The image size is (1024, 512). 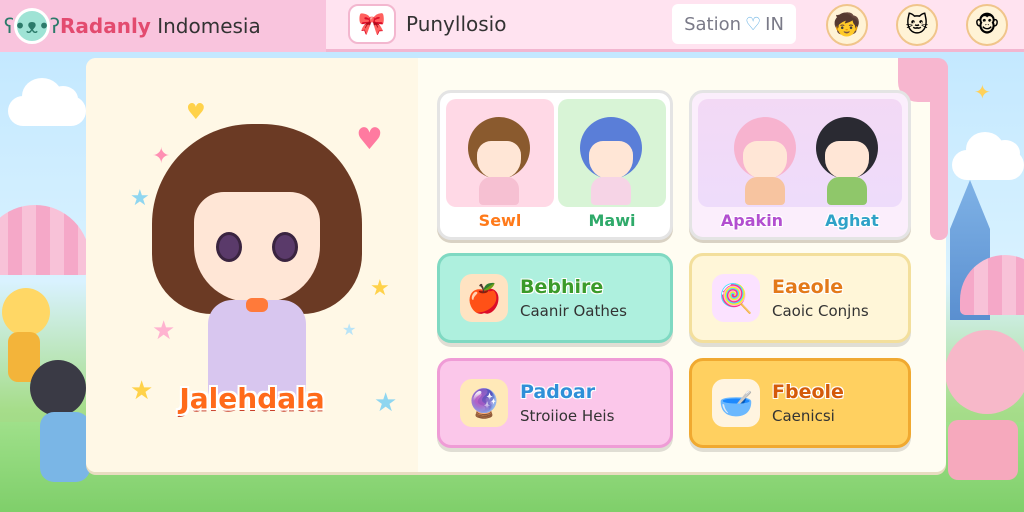 What do you see at coordinates (105, 26) in the screenshot?
I see `app-brand: Radanly` at bounding box center [105, 26].